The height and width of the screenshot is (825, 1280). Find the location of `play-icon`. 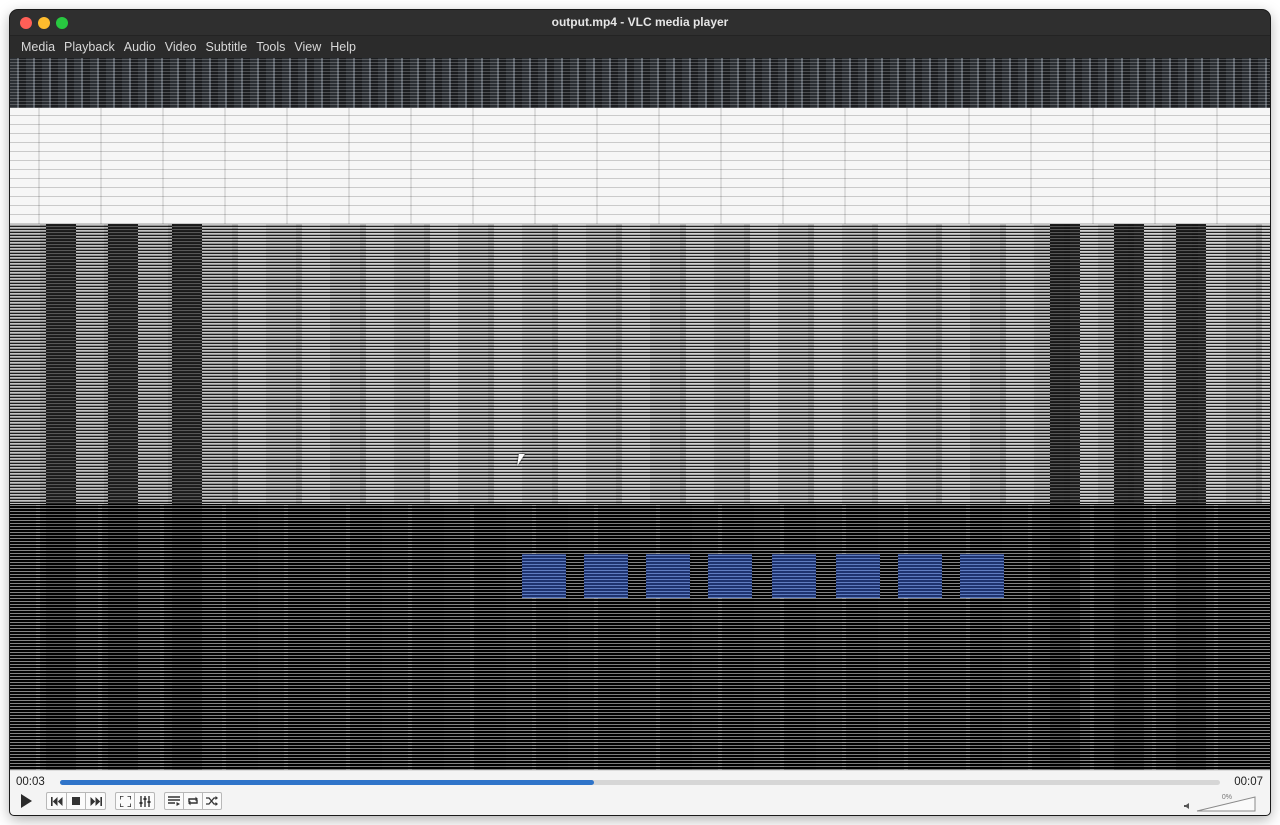

play-icon is located at coordinates (26, 801).